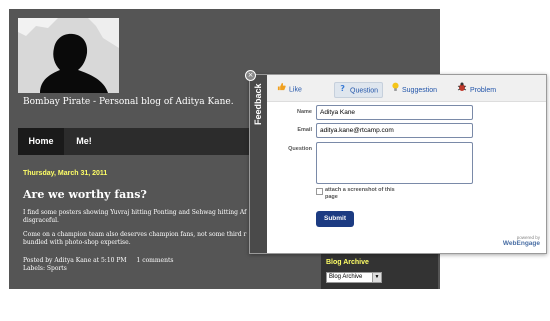  What do you see at coordinates (364, 91) in the screenshot?
I see `tab-question-label: Question` at bounding box center [364, 91].